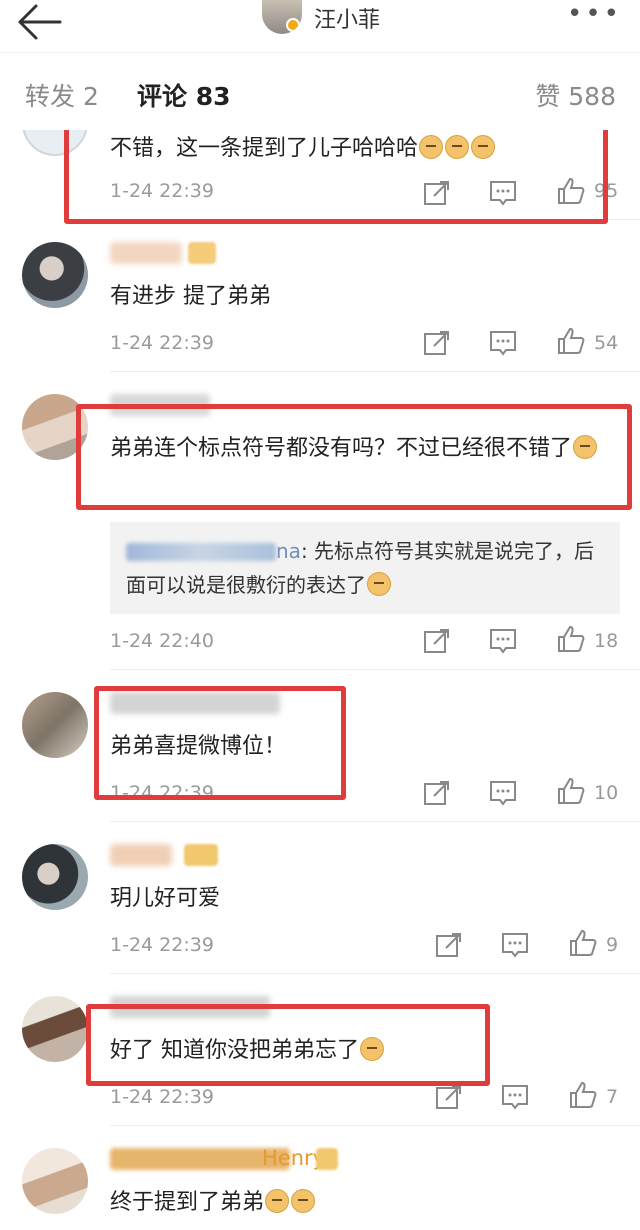 The image size is (640, 1230). What do you see at coordinates (575, 95) in the screenshot?
I see `tab-likes: 赞 588` at bounding box center [575, 95].